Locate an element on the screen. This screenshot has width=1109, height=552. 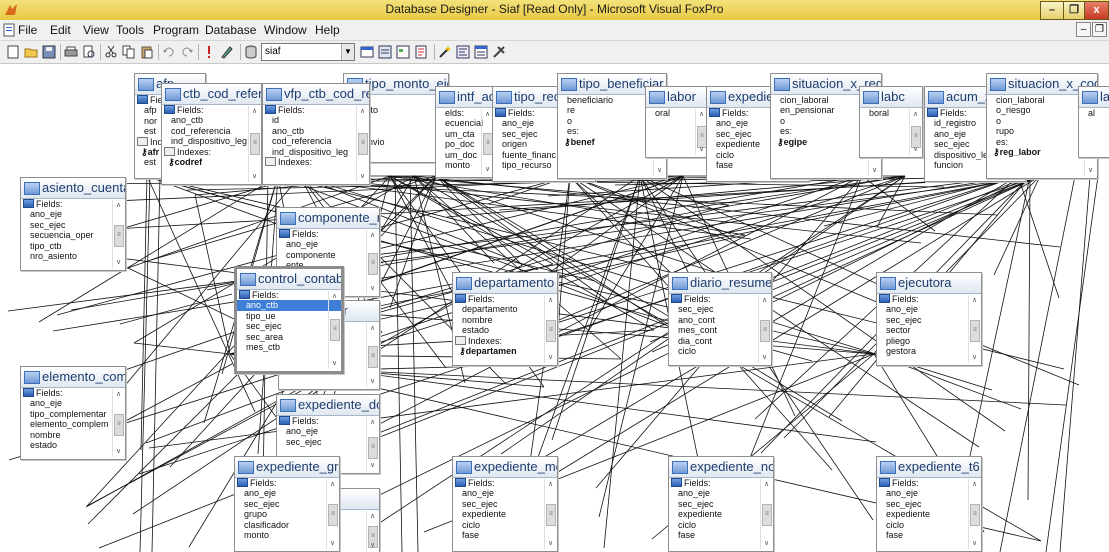
modify-icon is located at coordinates (227, 52).